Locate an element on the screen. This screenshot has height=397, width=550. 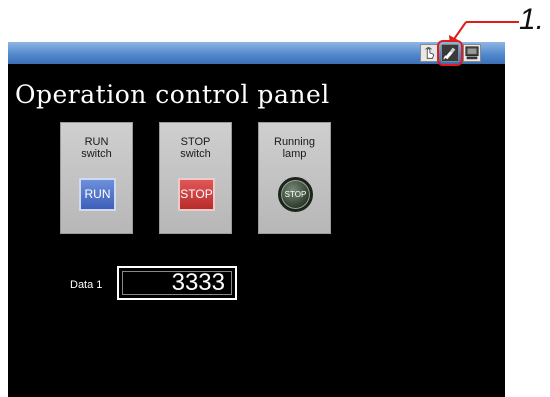
running-lamp-card: Running lamp STOP is located at coordinates (294, 178).